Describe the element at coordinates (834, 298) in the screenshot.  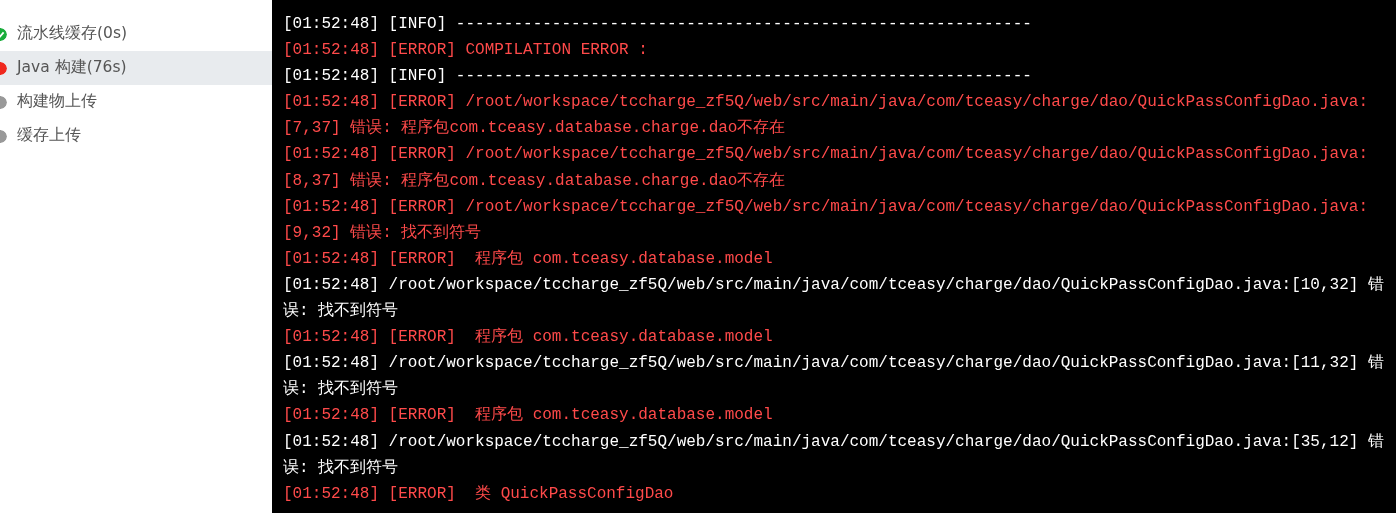
I see `log-line: [01:52:48] /root/workspace/tccharge_zf5Q/web/src/main/java/com/tceasy/charge/dao/QuickPassConfigDao.java:[10,32] 错误: 找不到符号` at that location.